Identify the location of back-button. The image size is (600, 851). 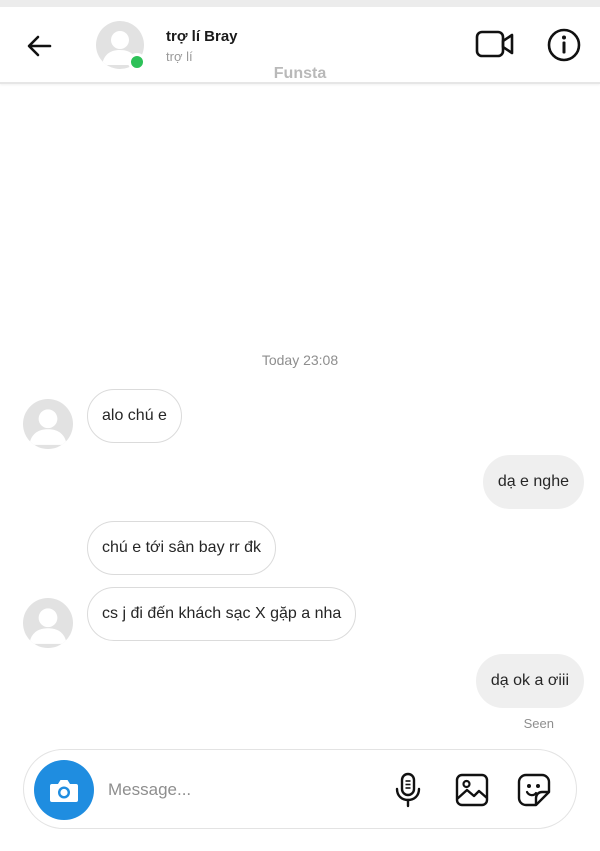
(39, 46).